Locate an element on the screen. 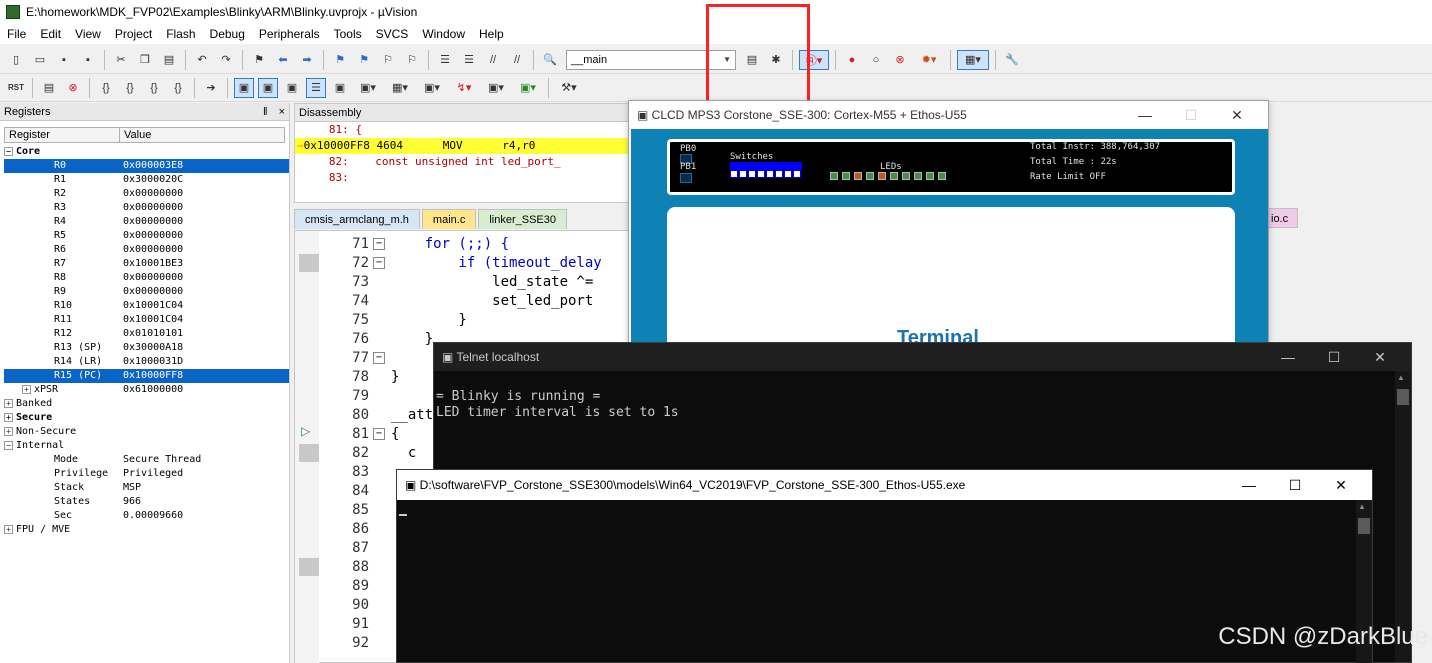  copy-icon: ❐ is located at coordinates (145, 60).